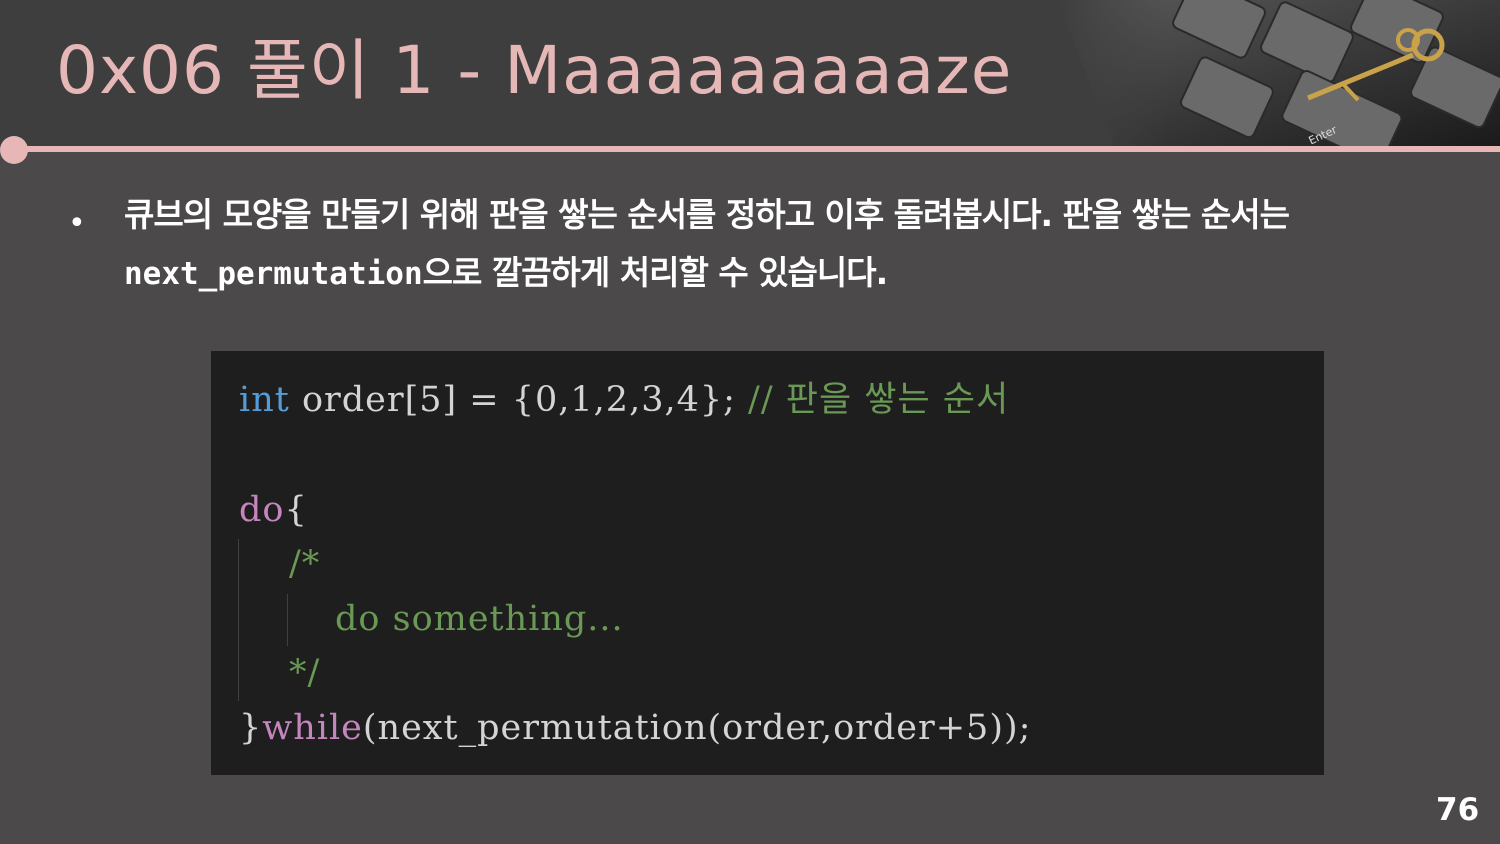 This screenshot has width=1500, height=844. Describe the element at coordinates (534, 70) in the screenshot. I see `slide-title: 0x06 풀이 1 - Maaaaaaaaaze` at that location.